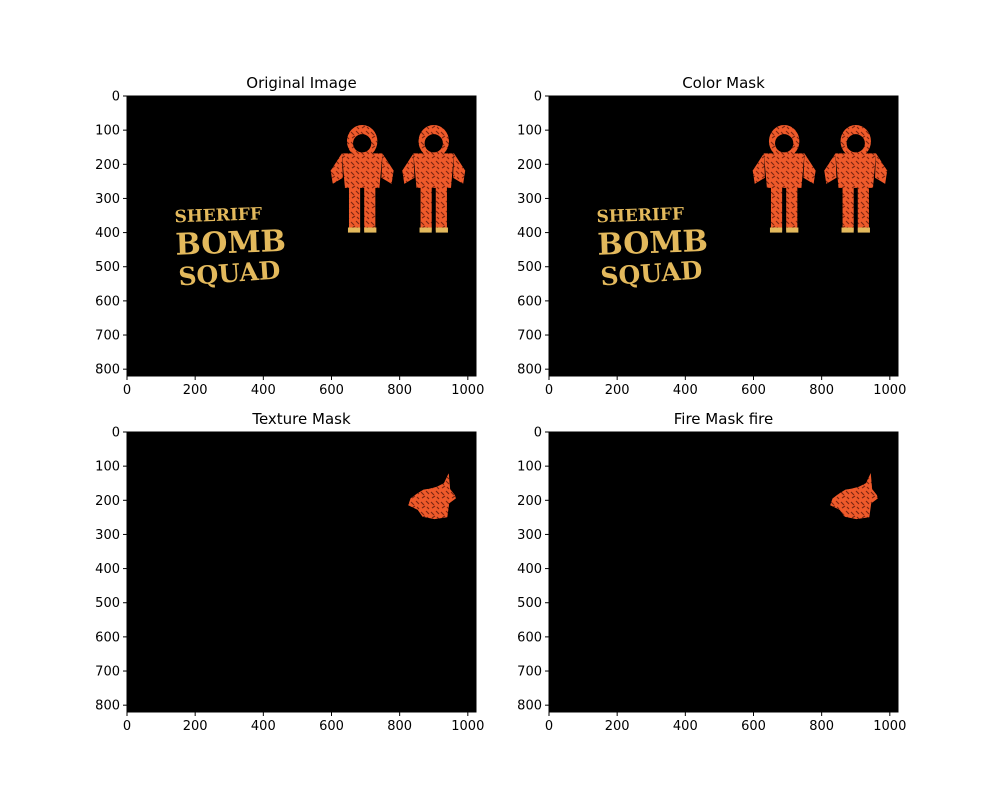 Image resolution: width=1000 pixels, height=800 pixels. What do you see at coordinates (723, 83) in the screenshot?
I see `panel-title: Color Mask` at bounding box center [723, 83].